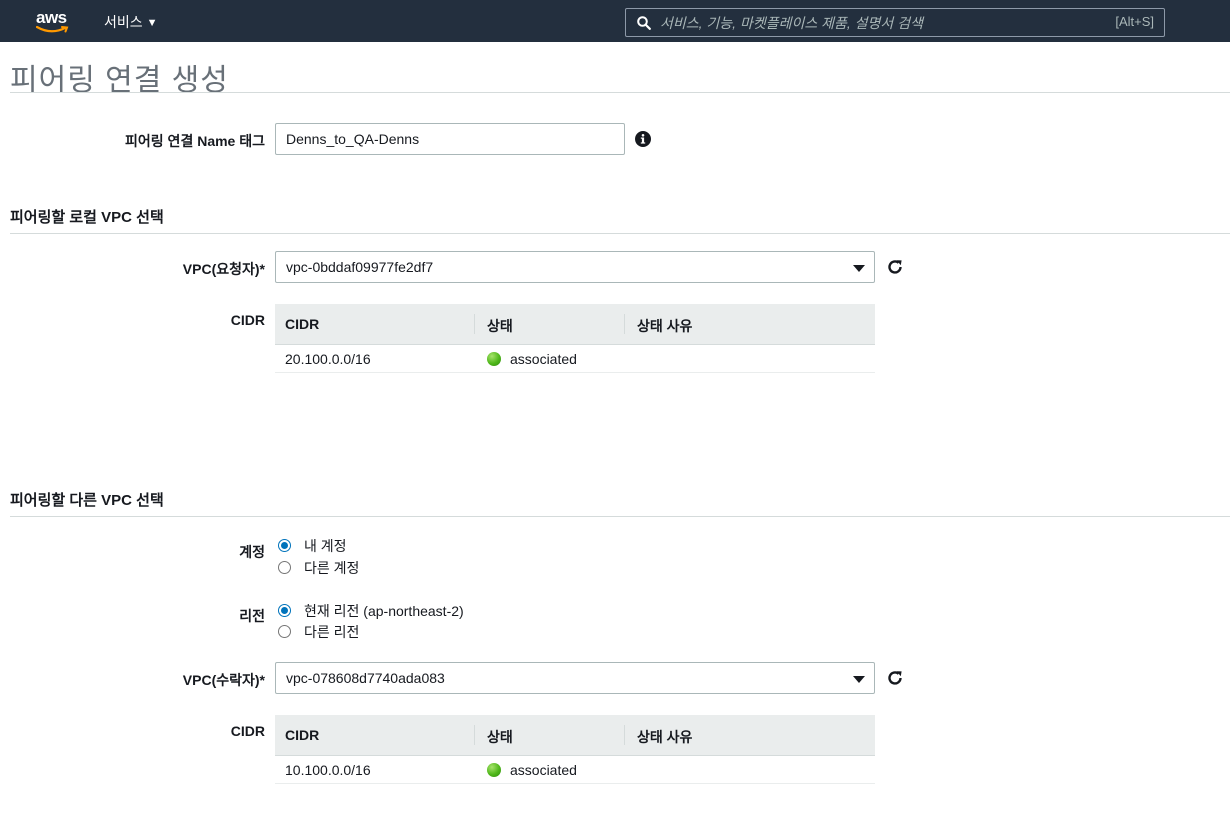 Image resolution: width=1230 pixels, height=840 pixels. What do you see at coordinates (644, 23) in the screenshot?
I see `search-icon` at bounding box center [644, 23].